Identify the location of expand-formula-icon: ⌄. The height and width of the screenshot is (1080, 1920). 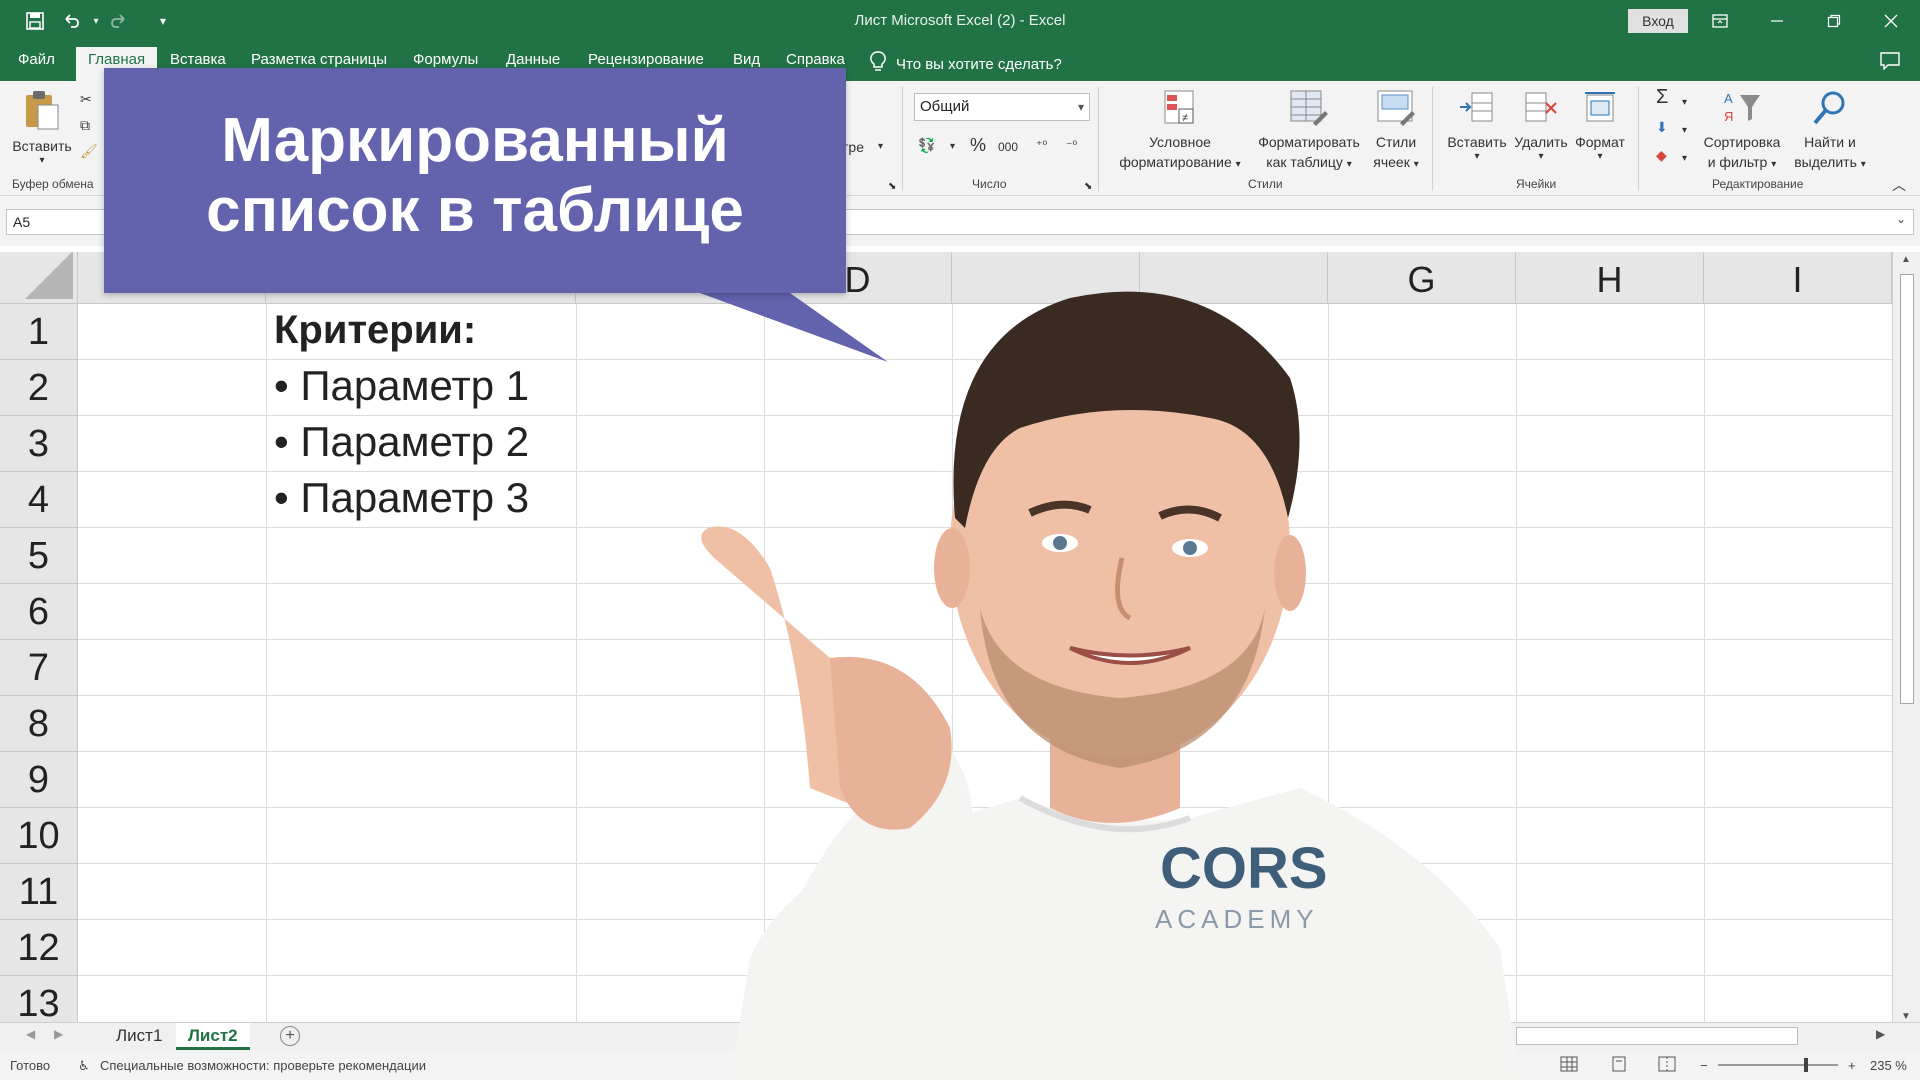
(1901, 219).